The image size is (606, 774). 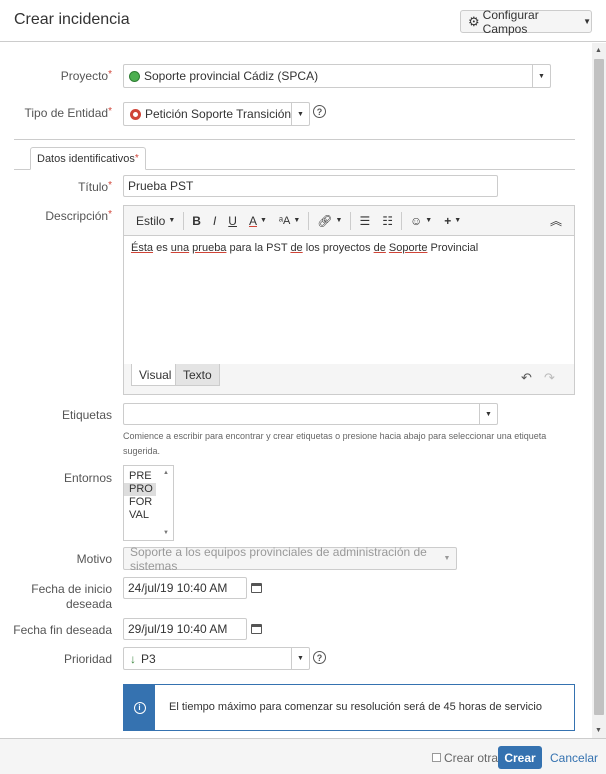 What do you see at coordinates (87, 659) in the screenshot?
I see `priority-label: Prioridad` at bounding box center [87, 659].